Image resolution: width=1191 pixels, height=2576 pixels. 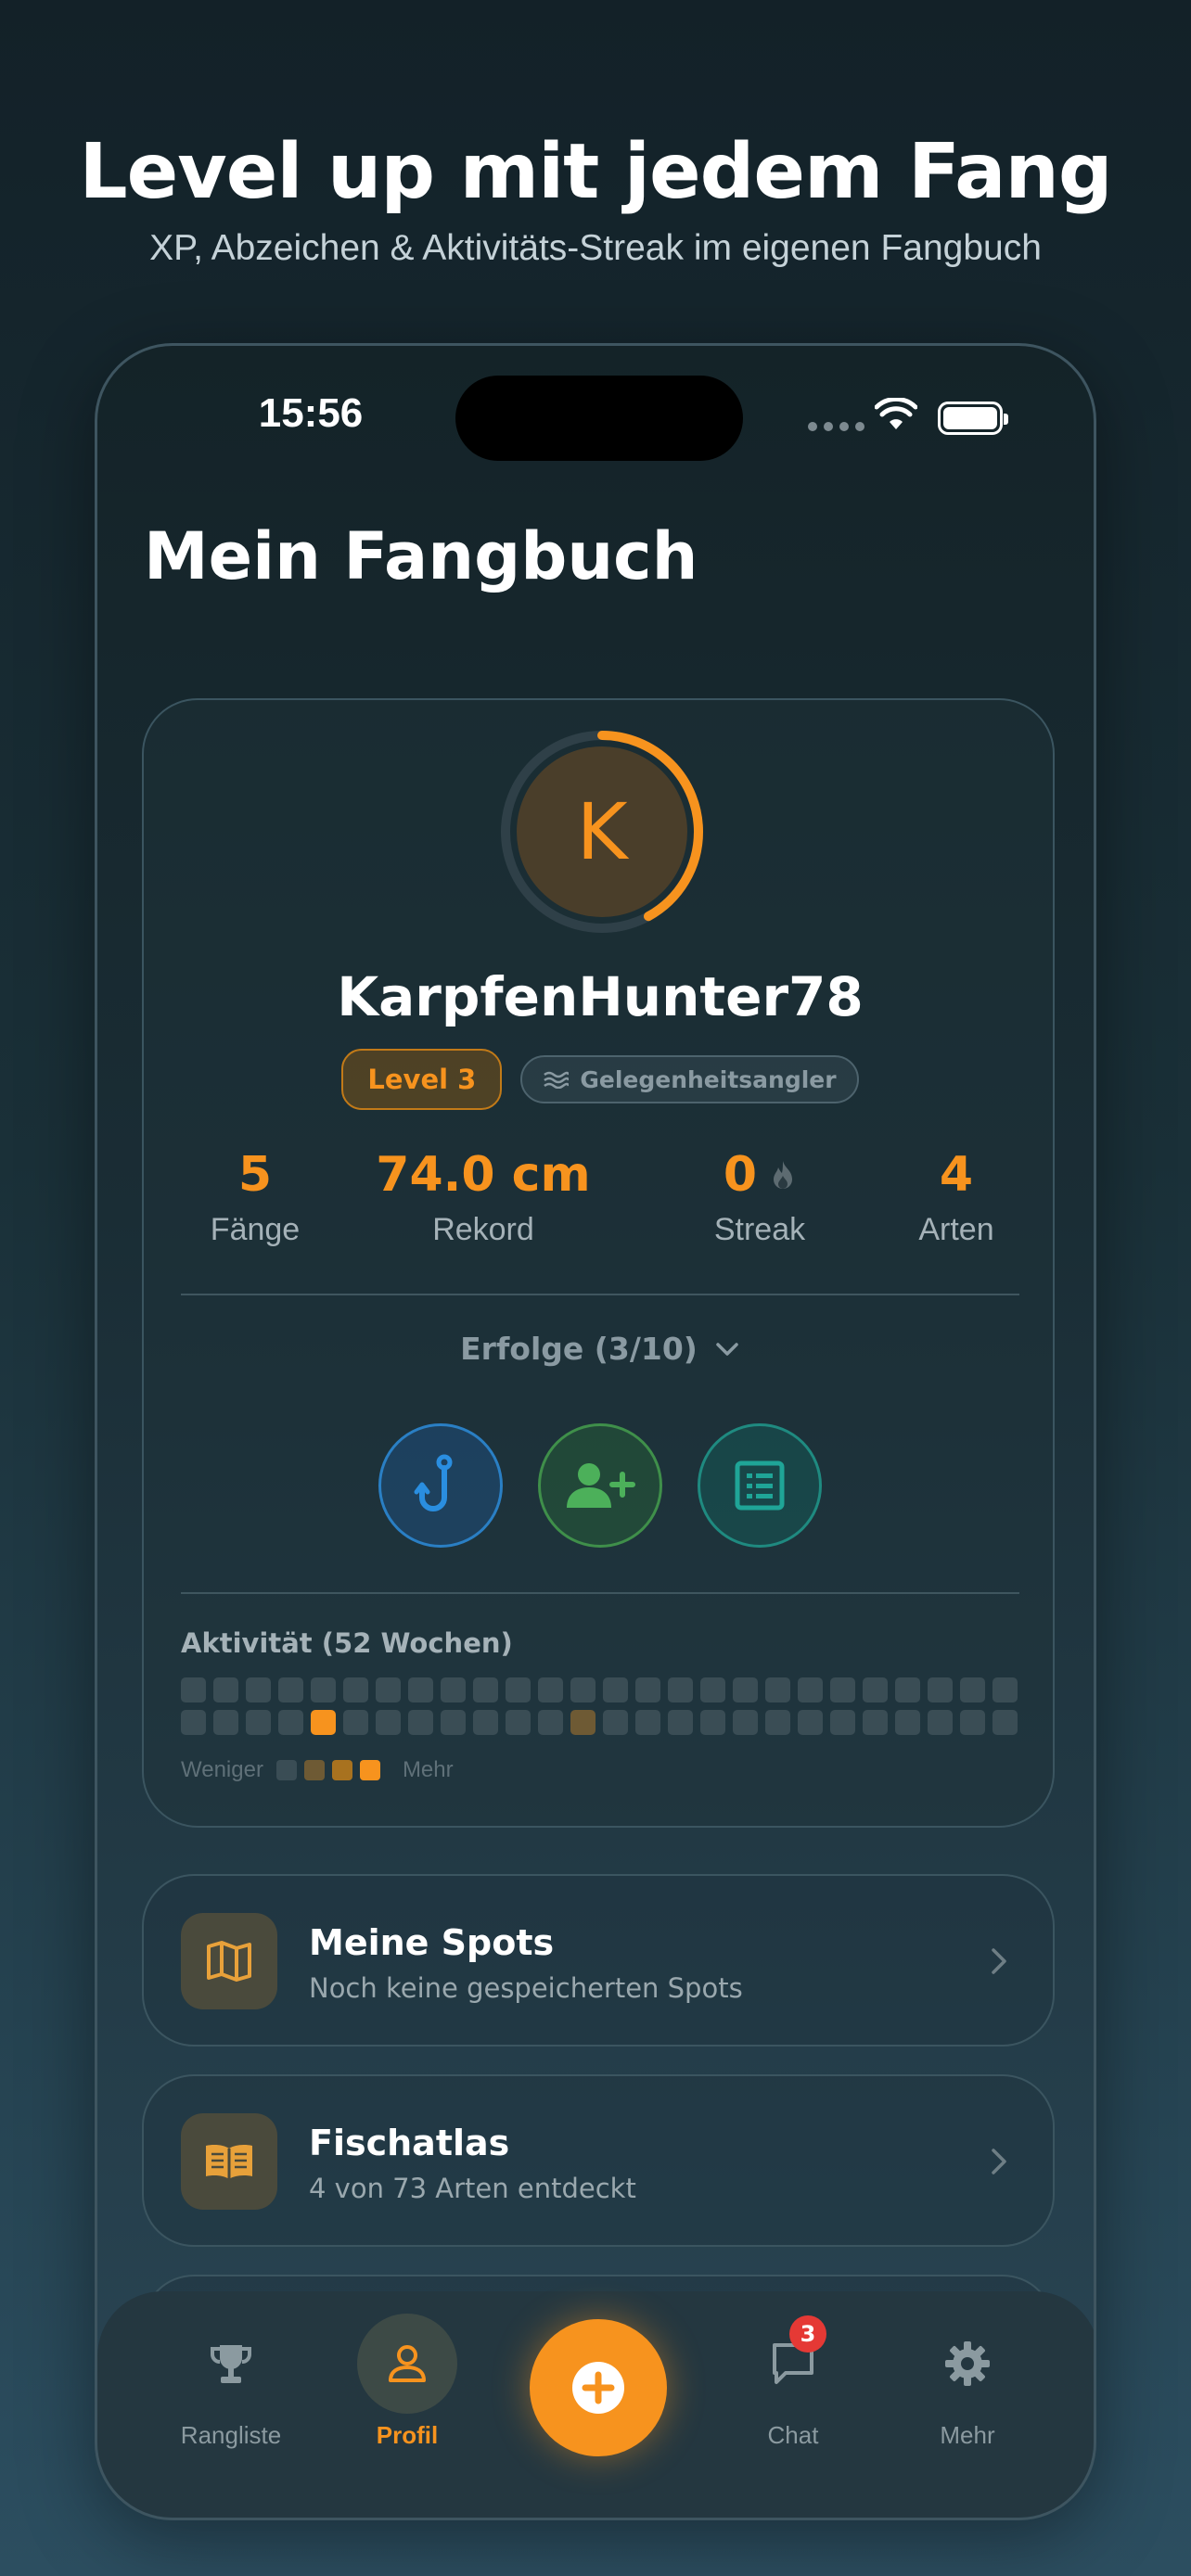 I want to click on avatar-letter: K, so click(x=602, y=831).